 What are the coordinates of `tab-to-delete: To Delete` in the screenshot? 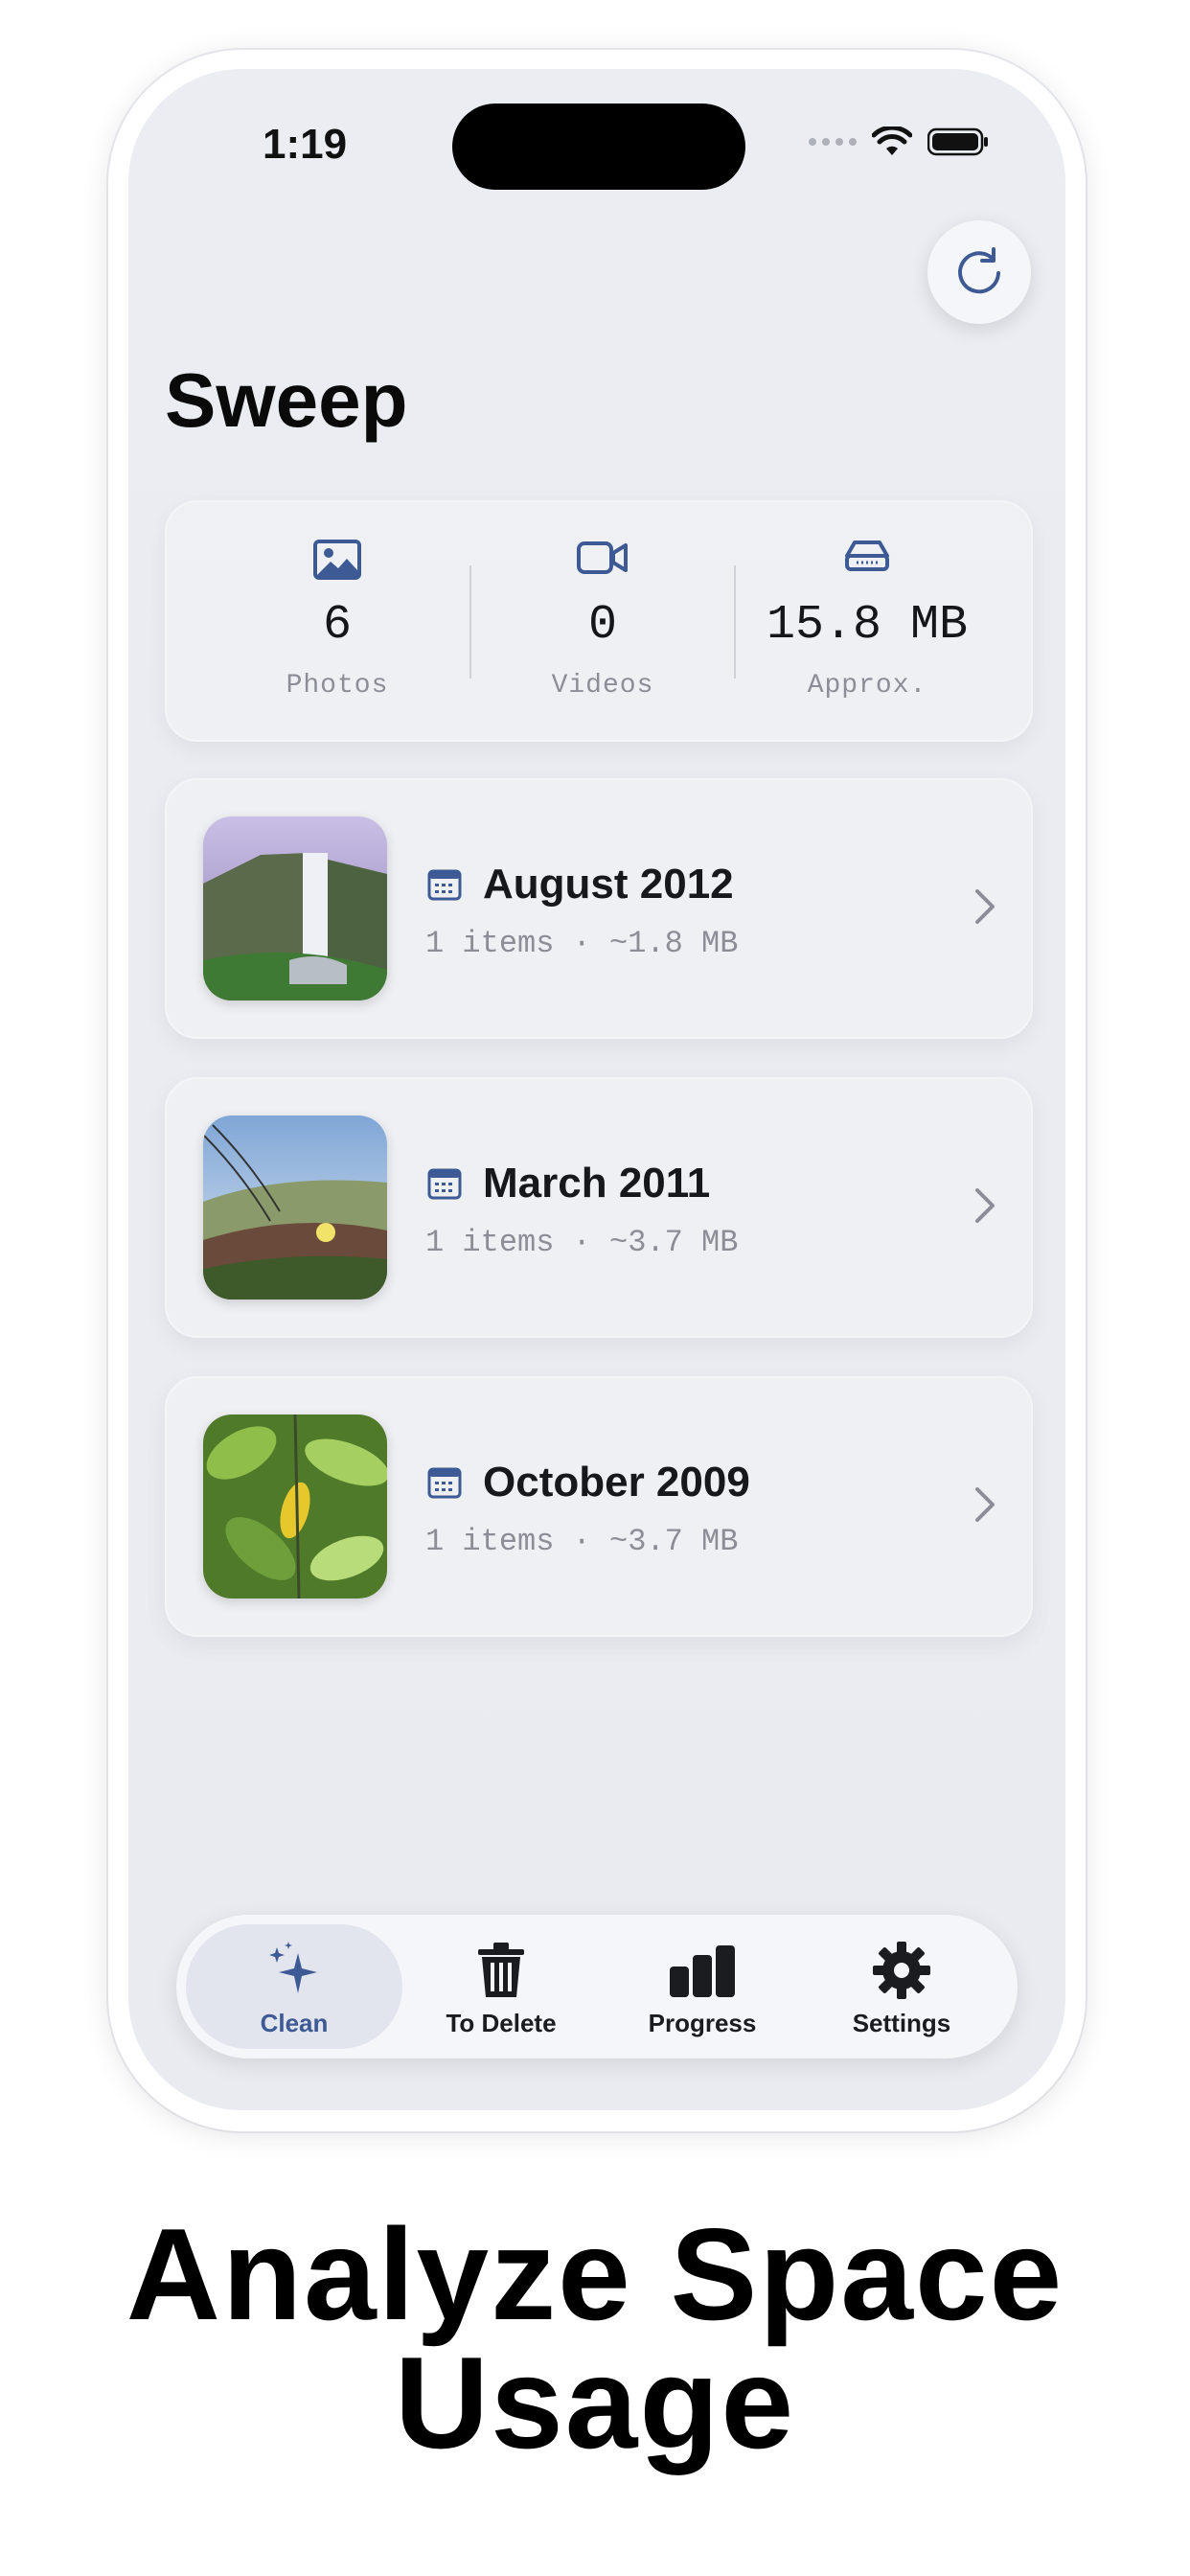 It's located at (501, 1986).